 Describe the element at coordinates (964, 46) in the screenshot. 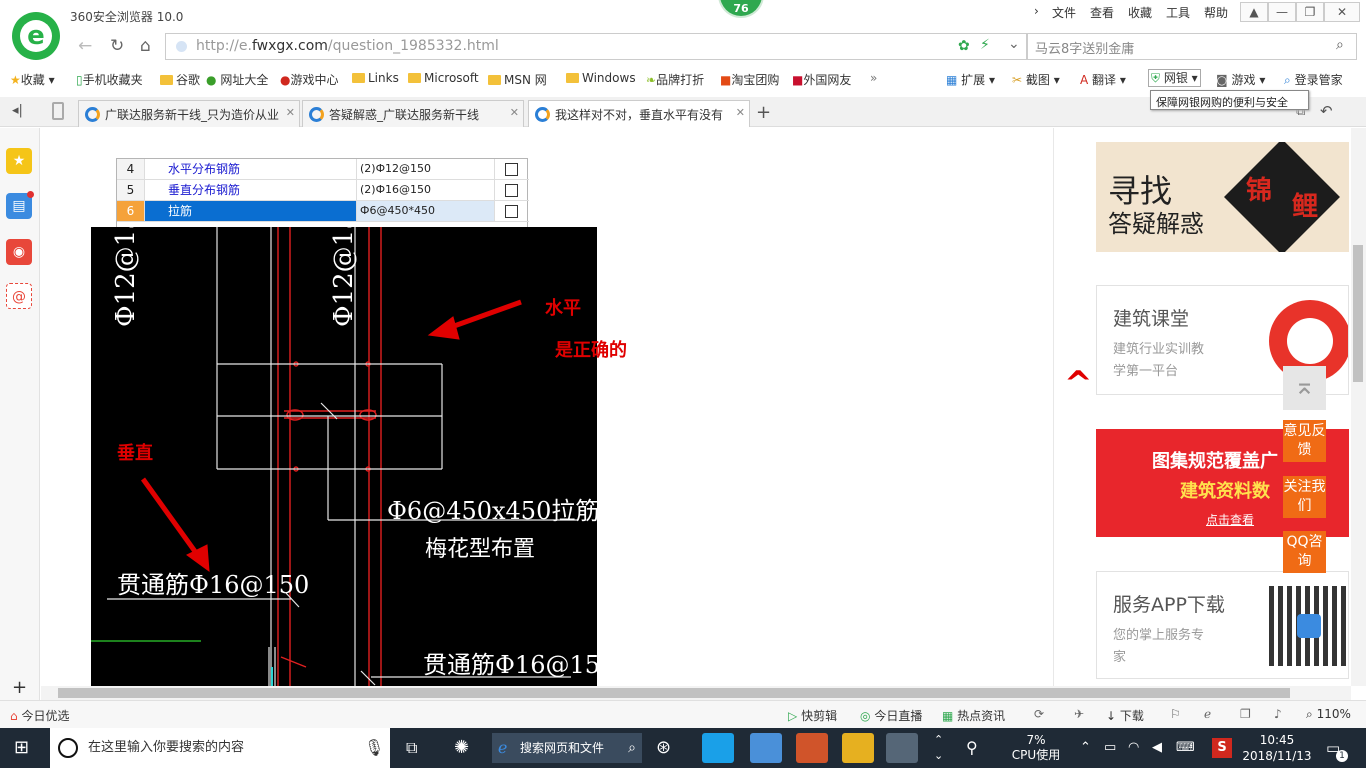

I see `security-icon: ✿` at that location.